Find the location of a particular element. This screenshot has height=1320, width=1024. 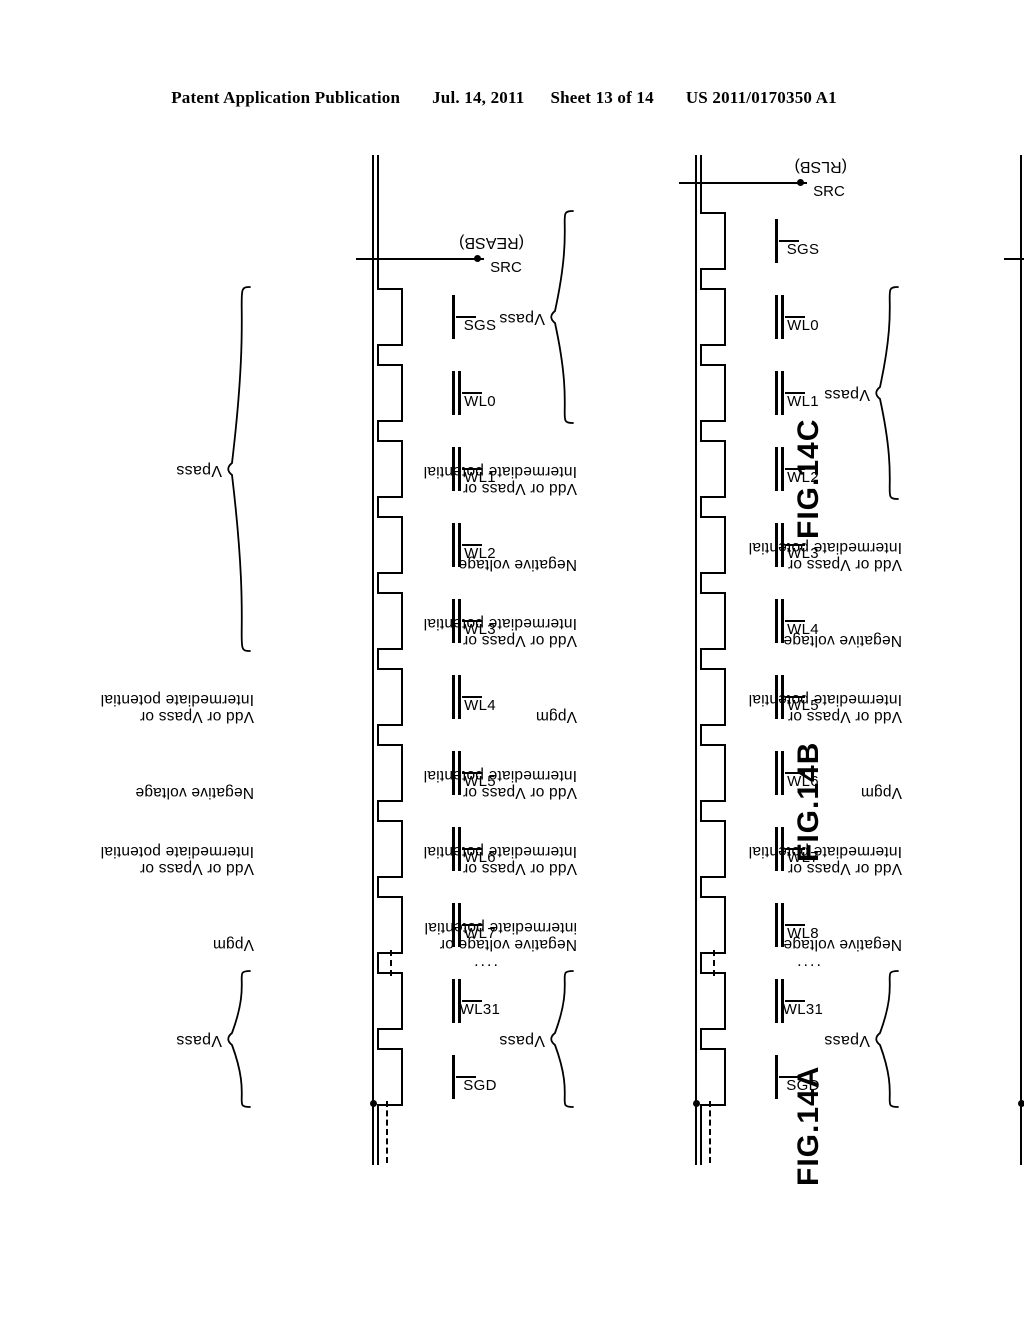

word-line-label: WL6 is located at coordinates (480, 857).